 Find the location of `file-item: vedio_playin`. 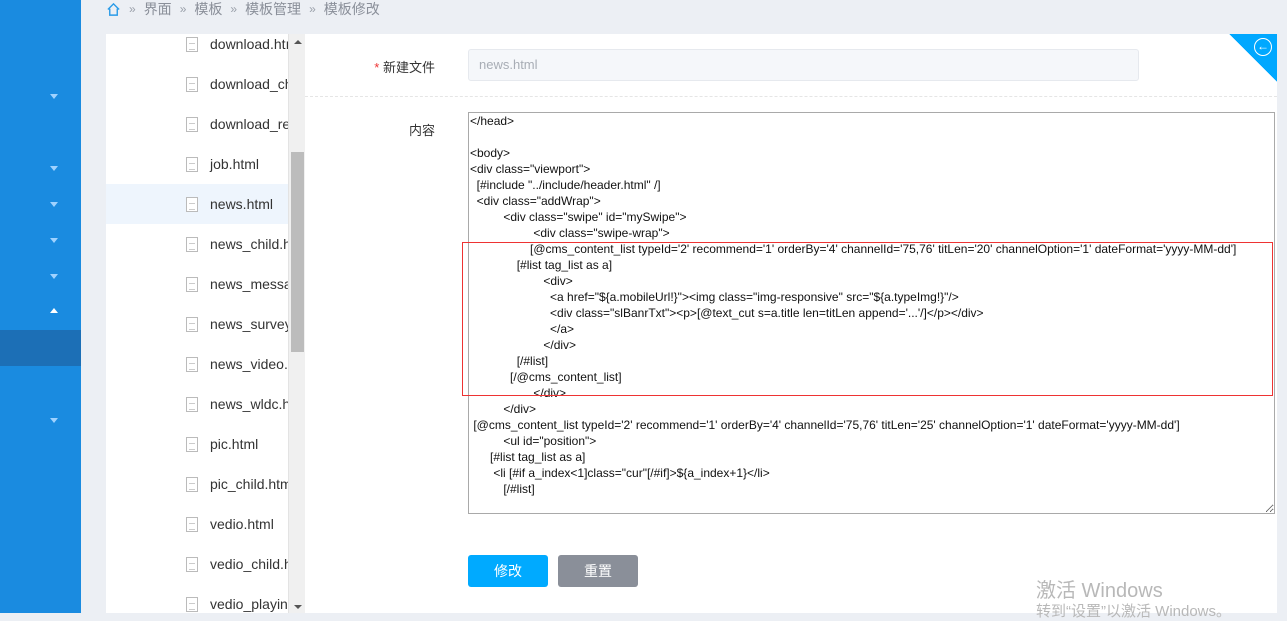

file-item: vedio_playin is located at coordinates (197, 598).